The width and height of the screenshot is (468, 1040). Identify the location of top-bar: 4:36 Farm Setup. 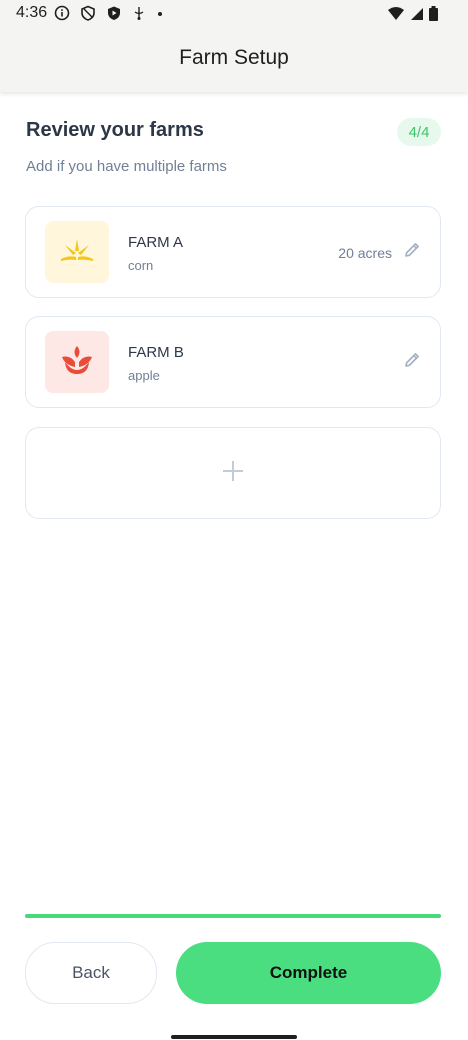
(234, 46).